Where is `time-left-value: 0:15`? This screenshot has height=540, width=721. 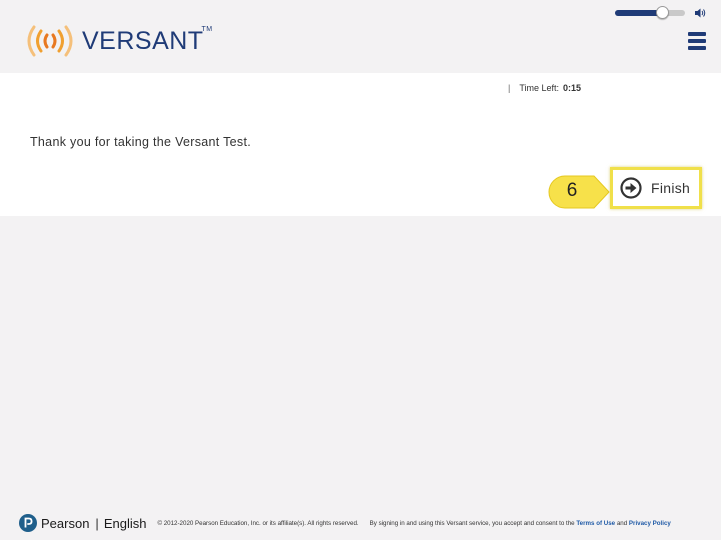 time-left-value: 0:15 is located at coordinates (572, 88).